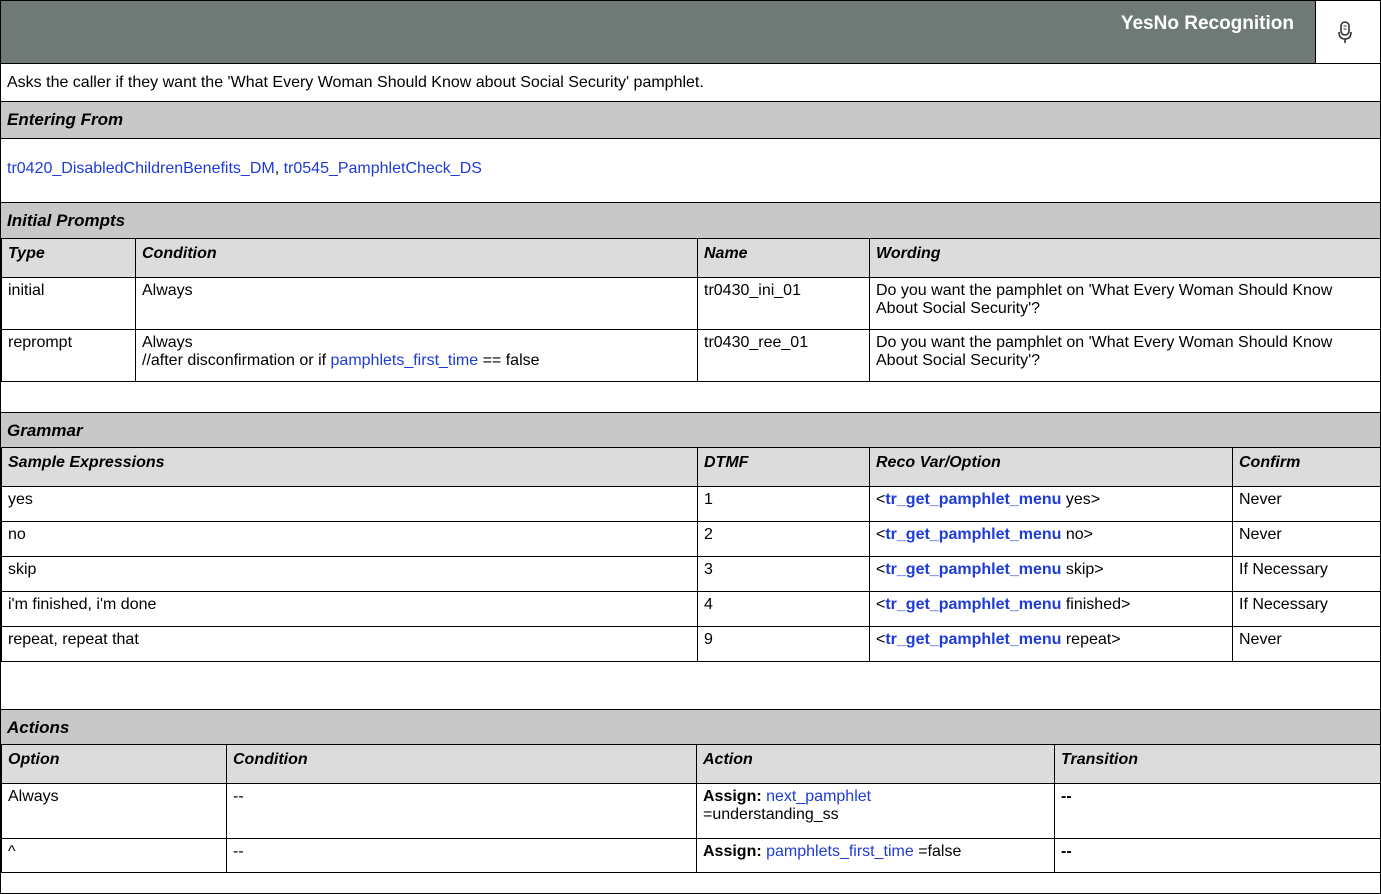 This screenshot has width=1381, height=894. I want to click on initial-prompts-header: Initial Prompts, so click(690, 221).